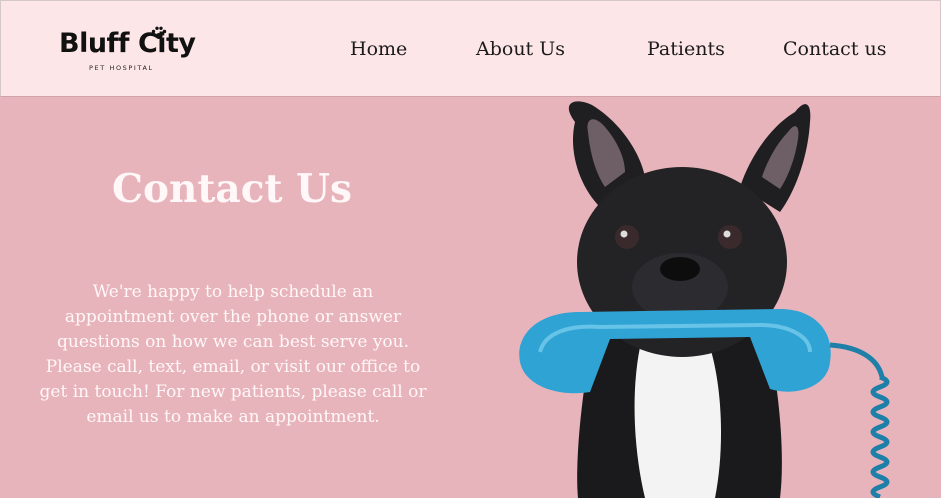 The image size is (941, 498). I want to click on page-title: Contact Us, so click(232, 189).